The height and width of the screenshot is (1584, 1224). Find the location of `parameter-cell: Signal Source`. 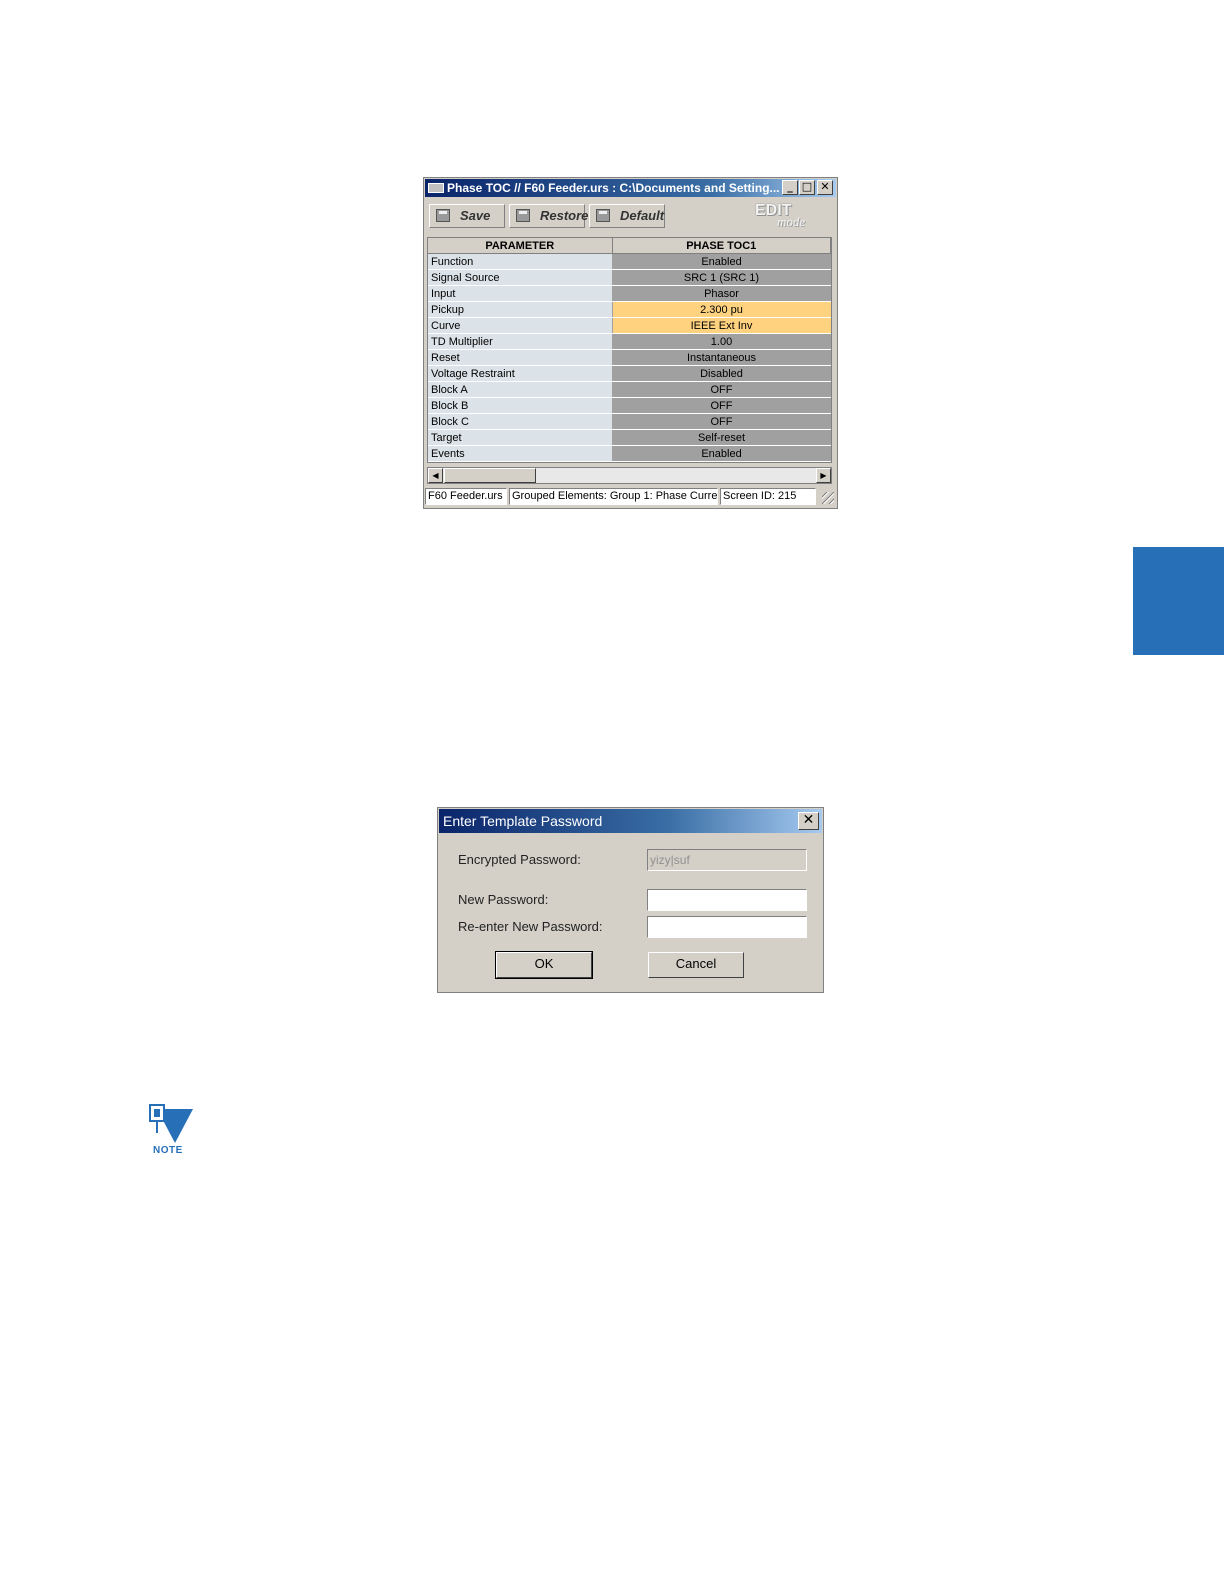

parameter-cell: Signal Source is located at coordinates (520, 277).